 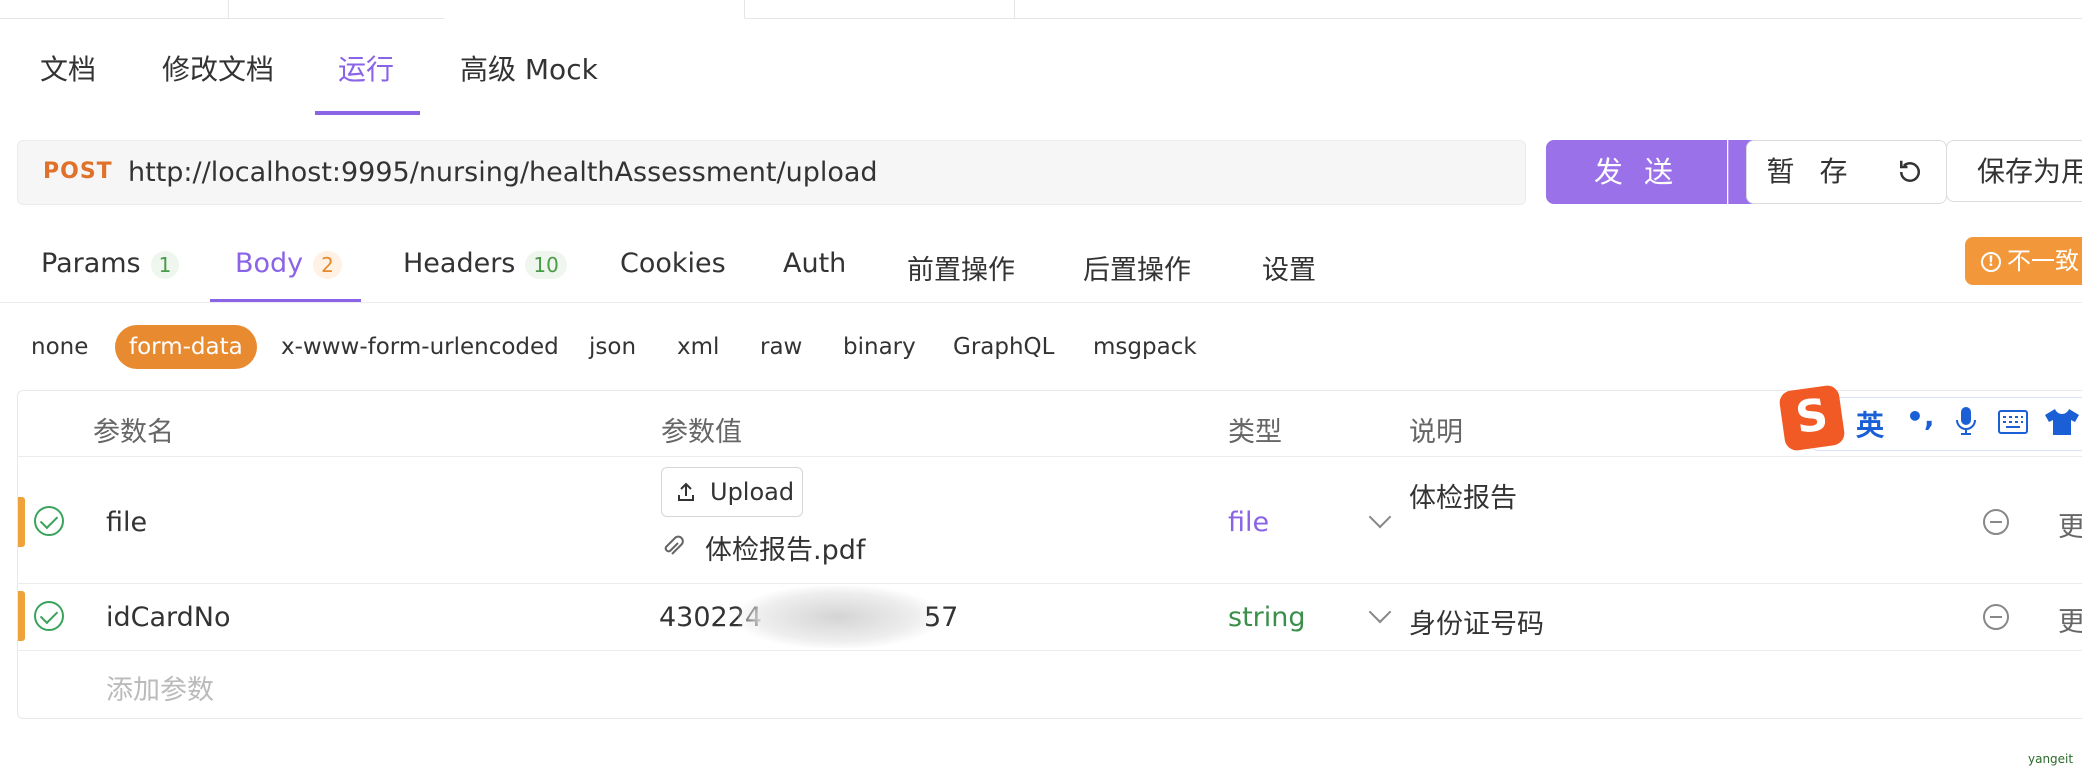 I want to click on header-param-type: 类型, so click(x=1255, y=432).